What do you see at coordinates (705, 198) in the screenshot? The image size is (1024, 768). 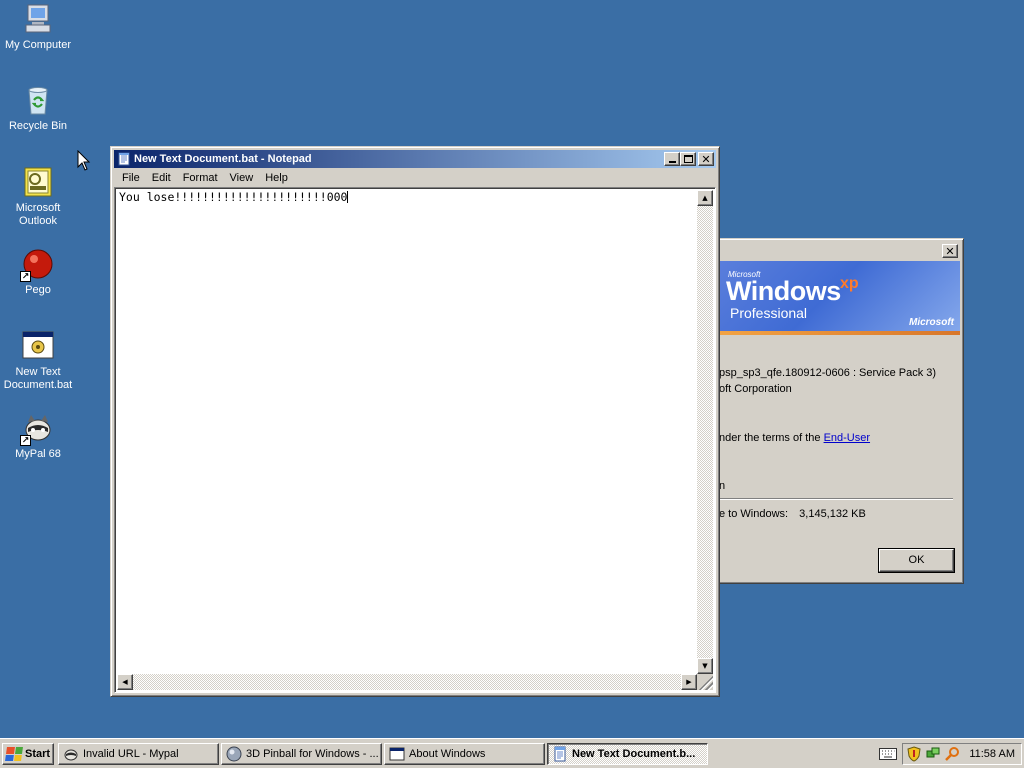 I see `scroll-up-button: ▲` at bounding box center [705, 198].